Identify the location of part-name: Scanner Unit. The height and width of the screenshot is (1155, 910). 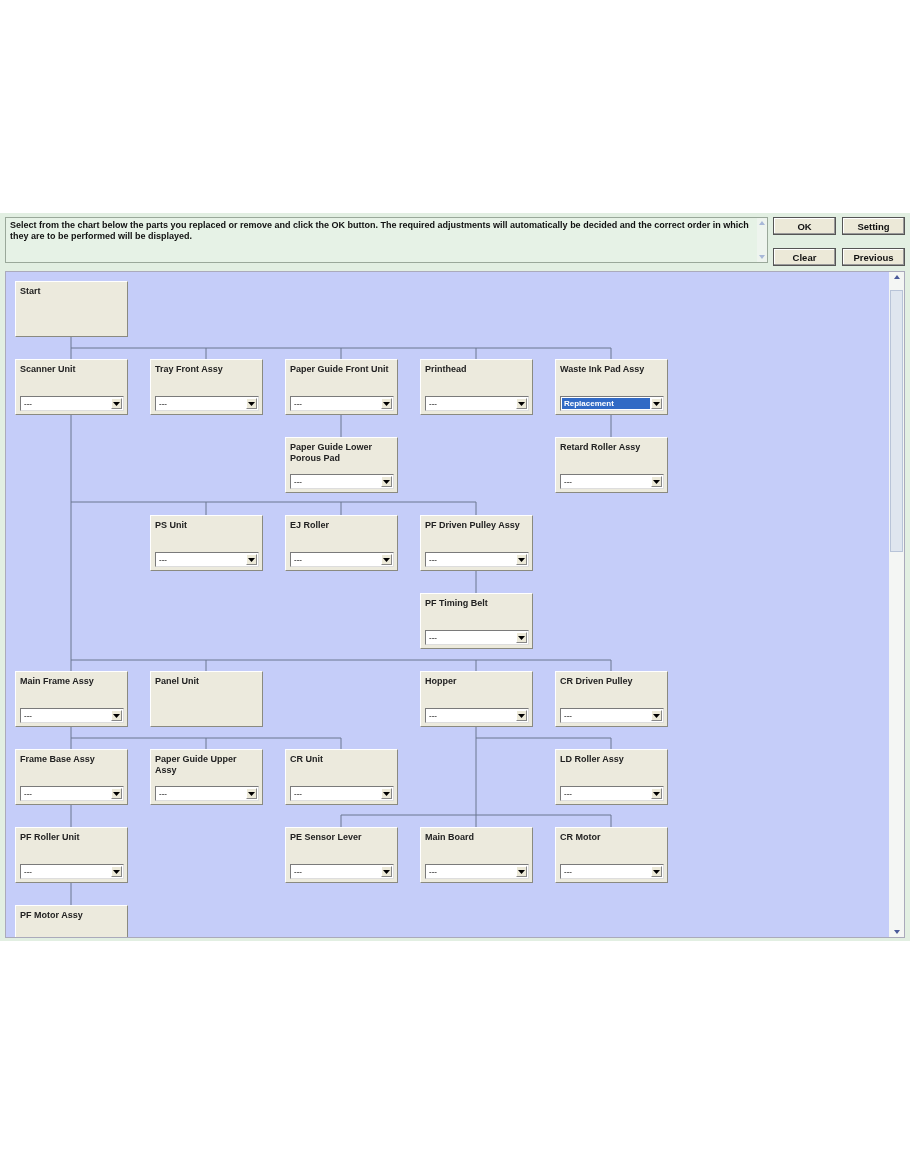
(48, 369).